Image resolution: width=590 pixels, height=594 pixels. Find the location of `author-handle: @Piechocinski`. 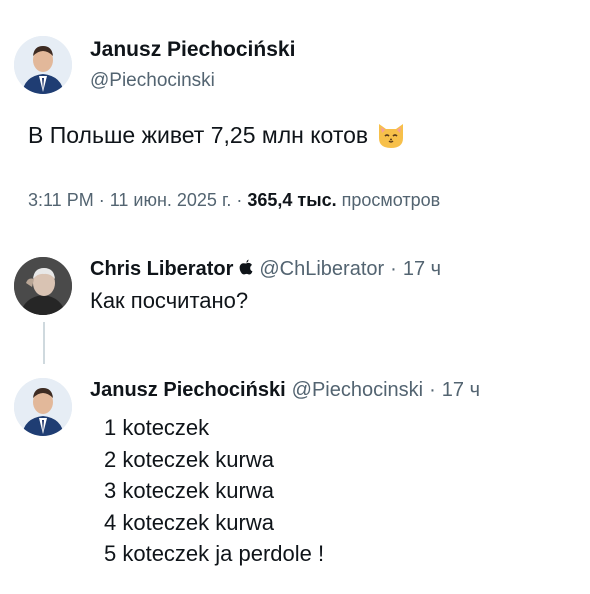

author-handle: @Piechocinski is located at coordinates (152, 81).